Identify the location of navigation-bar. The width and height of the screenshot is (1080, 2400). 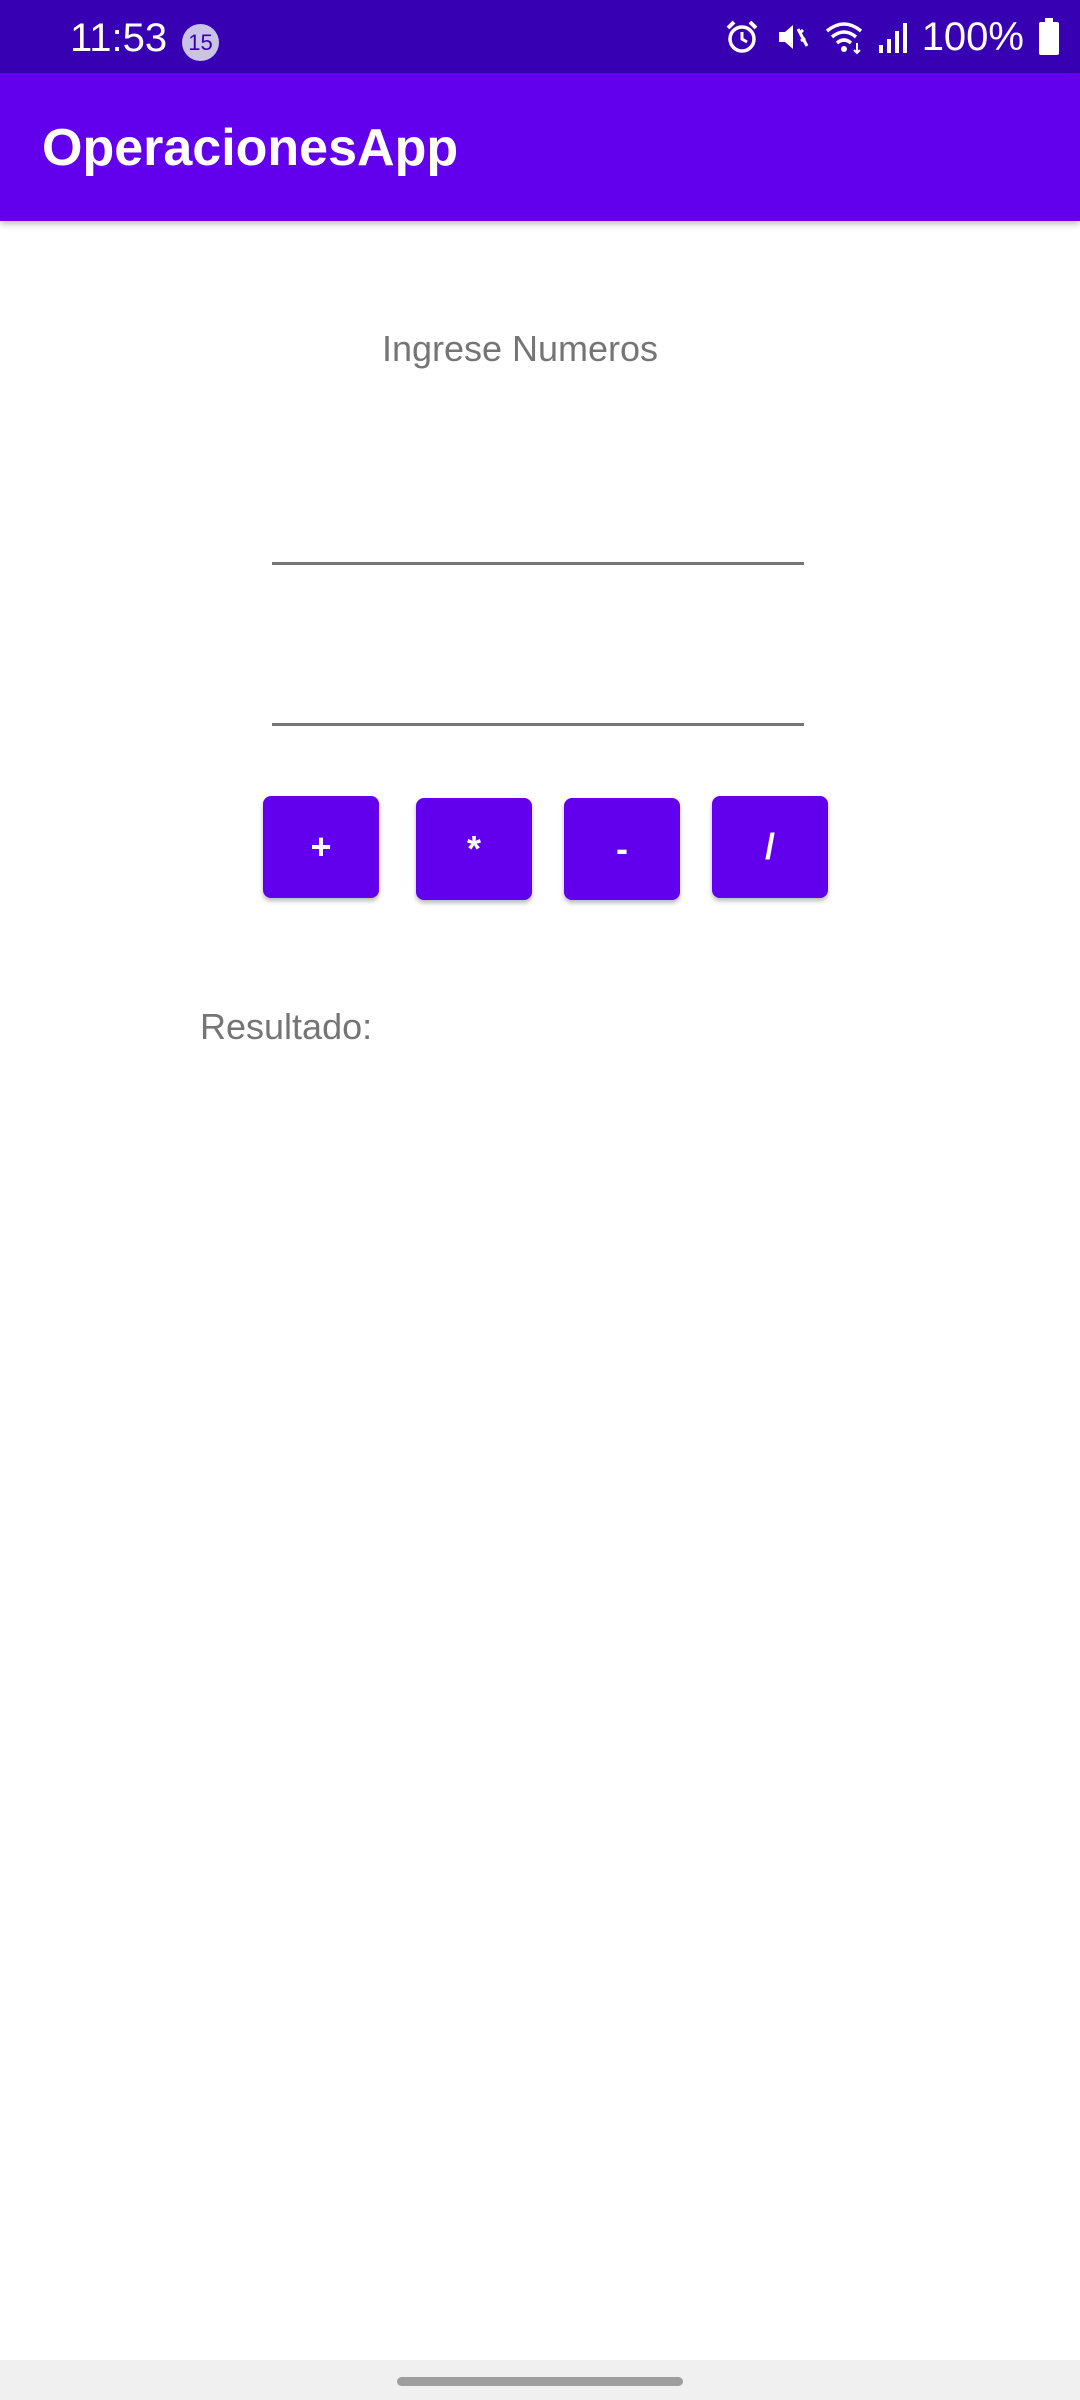
(540, 2380).